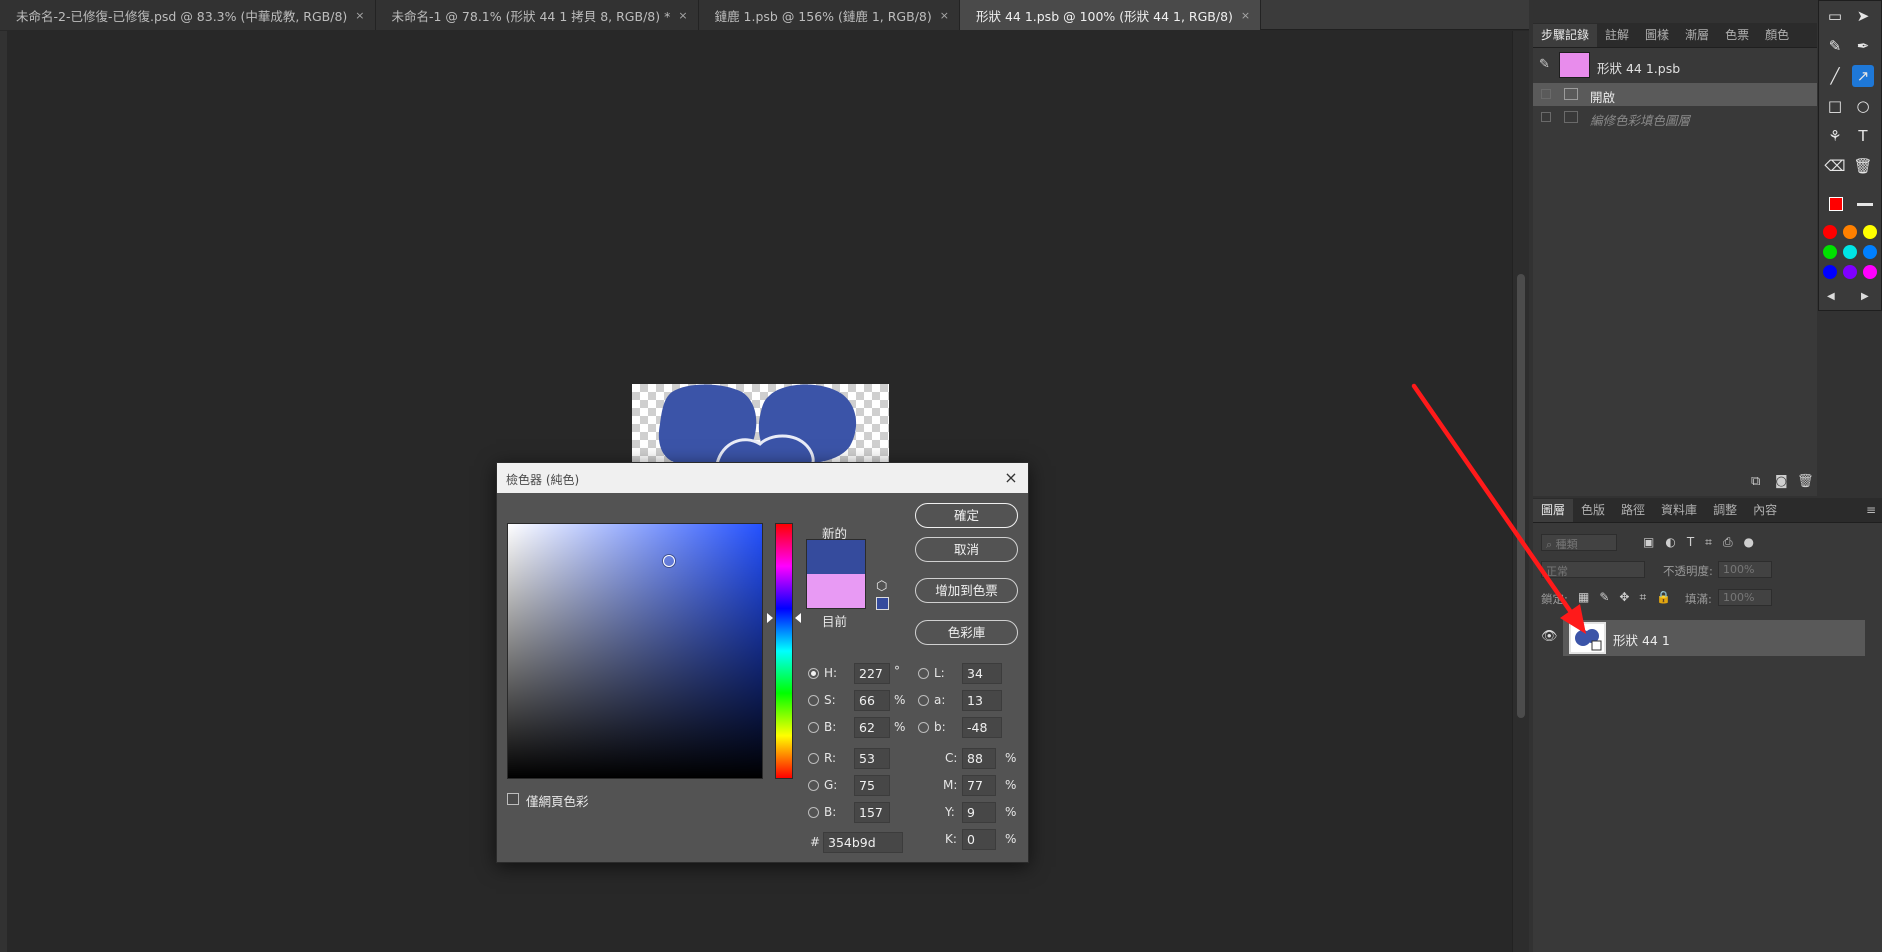 The image size is (1882, 952). I want to click on stroke-width-icon, so click(1865, 204).